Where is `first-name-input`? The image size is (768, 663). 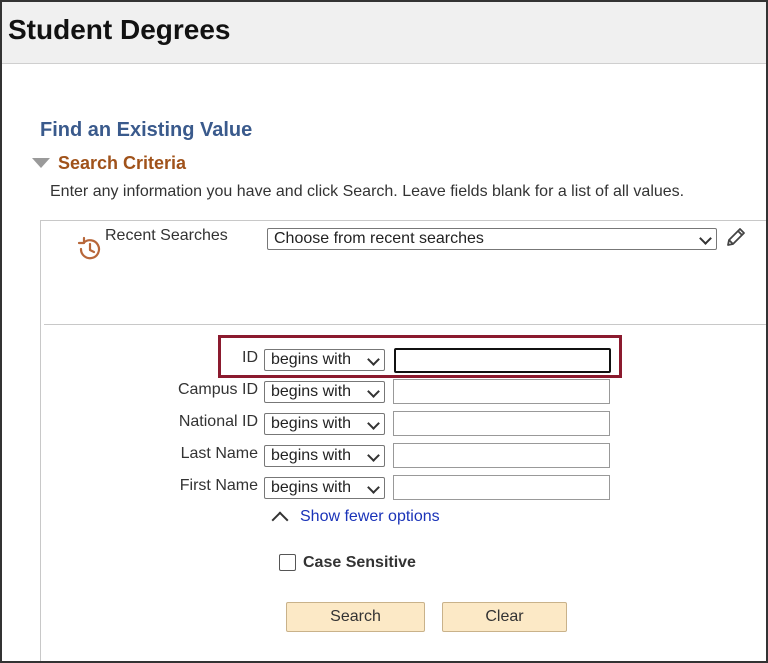 first-name-input is located at coordinates (501, 487).